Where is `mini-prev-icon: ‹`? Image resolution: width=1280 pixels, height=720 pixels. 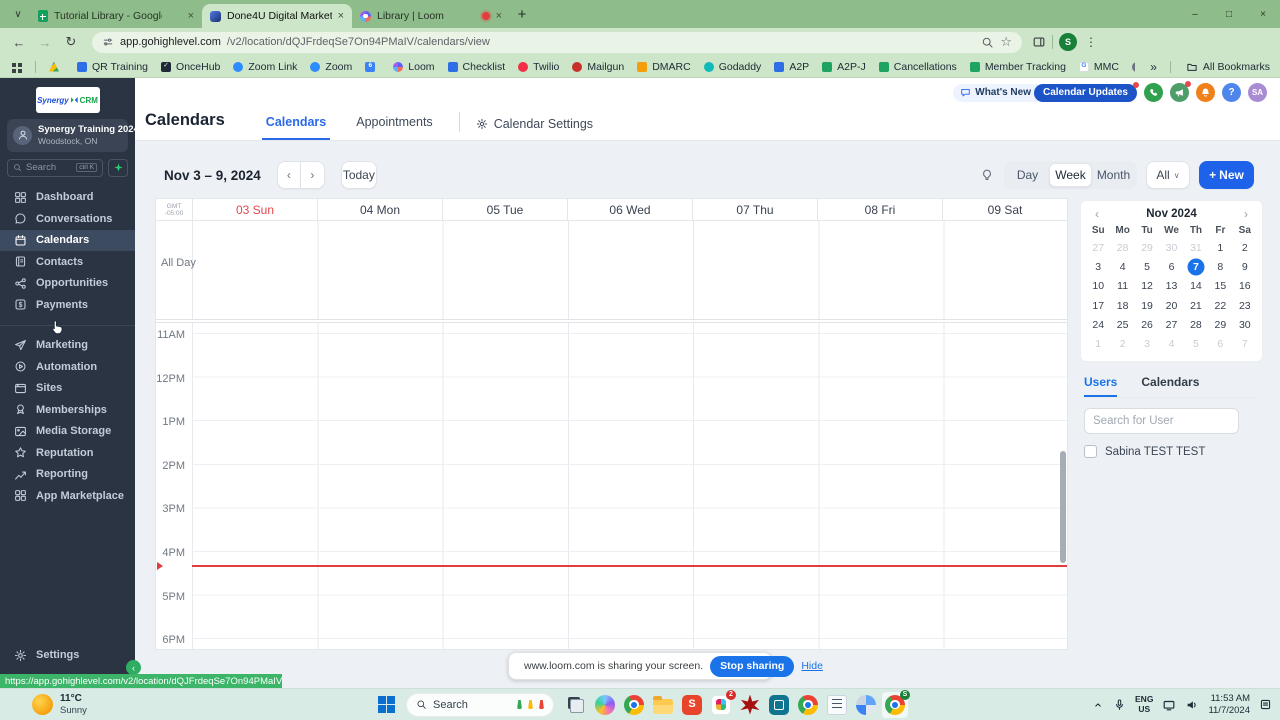
mini-prev-icon: ‹ is located at coordinates (1097, 214).